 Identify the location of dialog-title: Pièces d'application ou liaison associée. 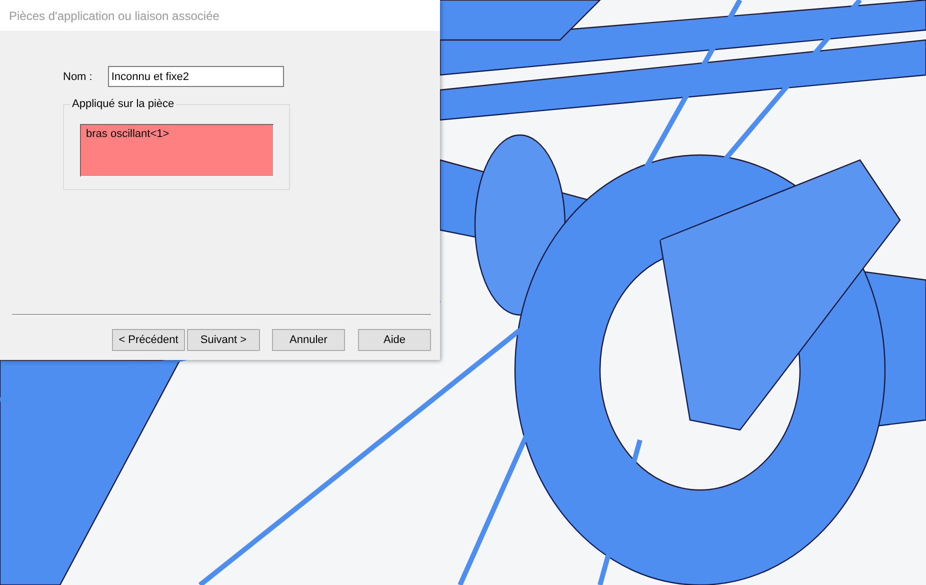
(114, 15).